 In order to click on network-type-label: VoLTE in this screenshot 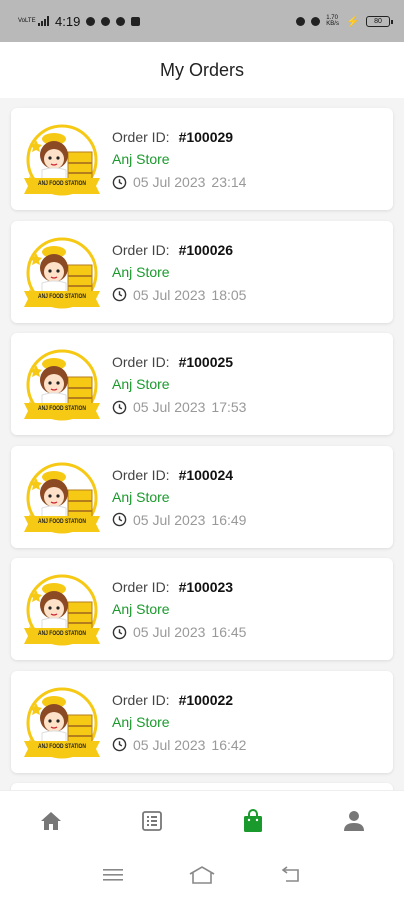, I will do `click(27, 21)`.